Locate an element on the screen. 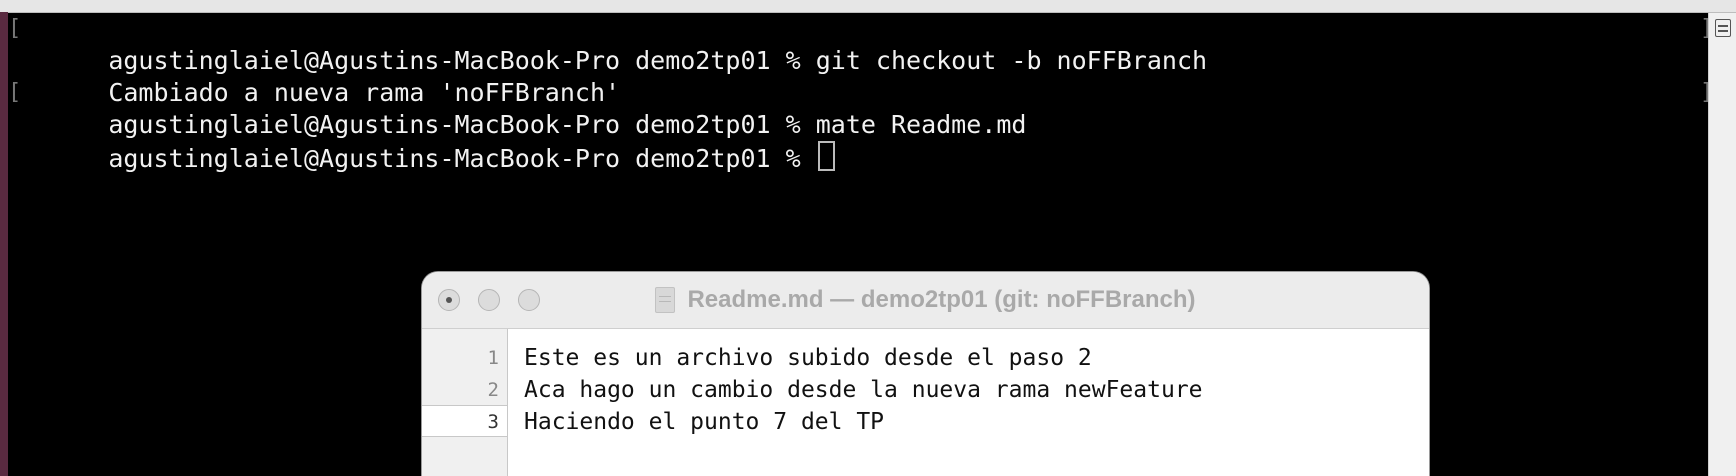  terminal-scroll-rail is located at coordinates (1722, 244).